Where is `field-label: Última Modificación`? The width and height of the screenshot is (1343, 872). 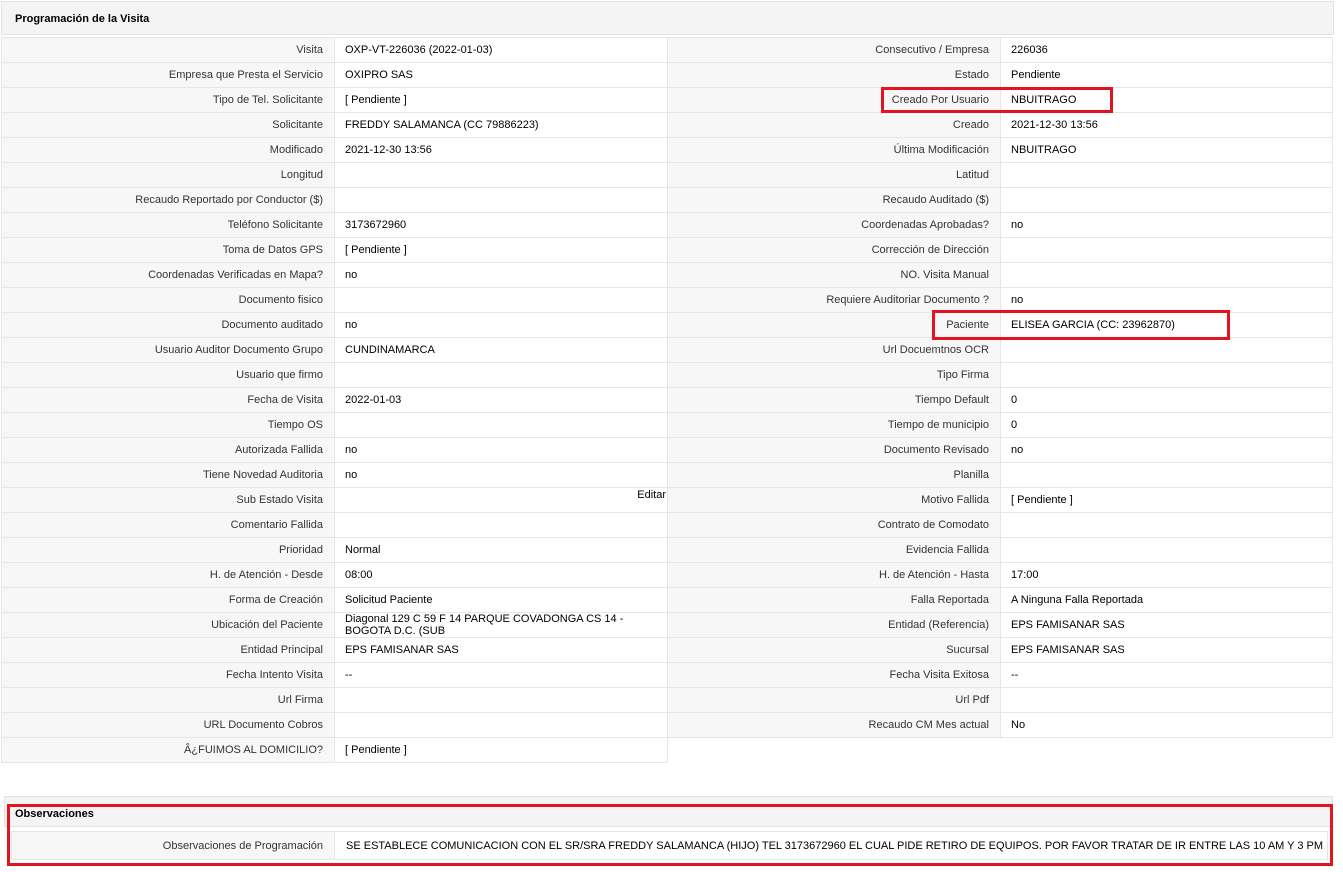 field-label: Última Modificación is located at coordinates (834, 150).